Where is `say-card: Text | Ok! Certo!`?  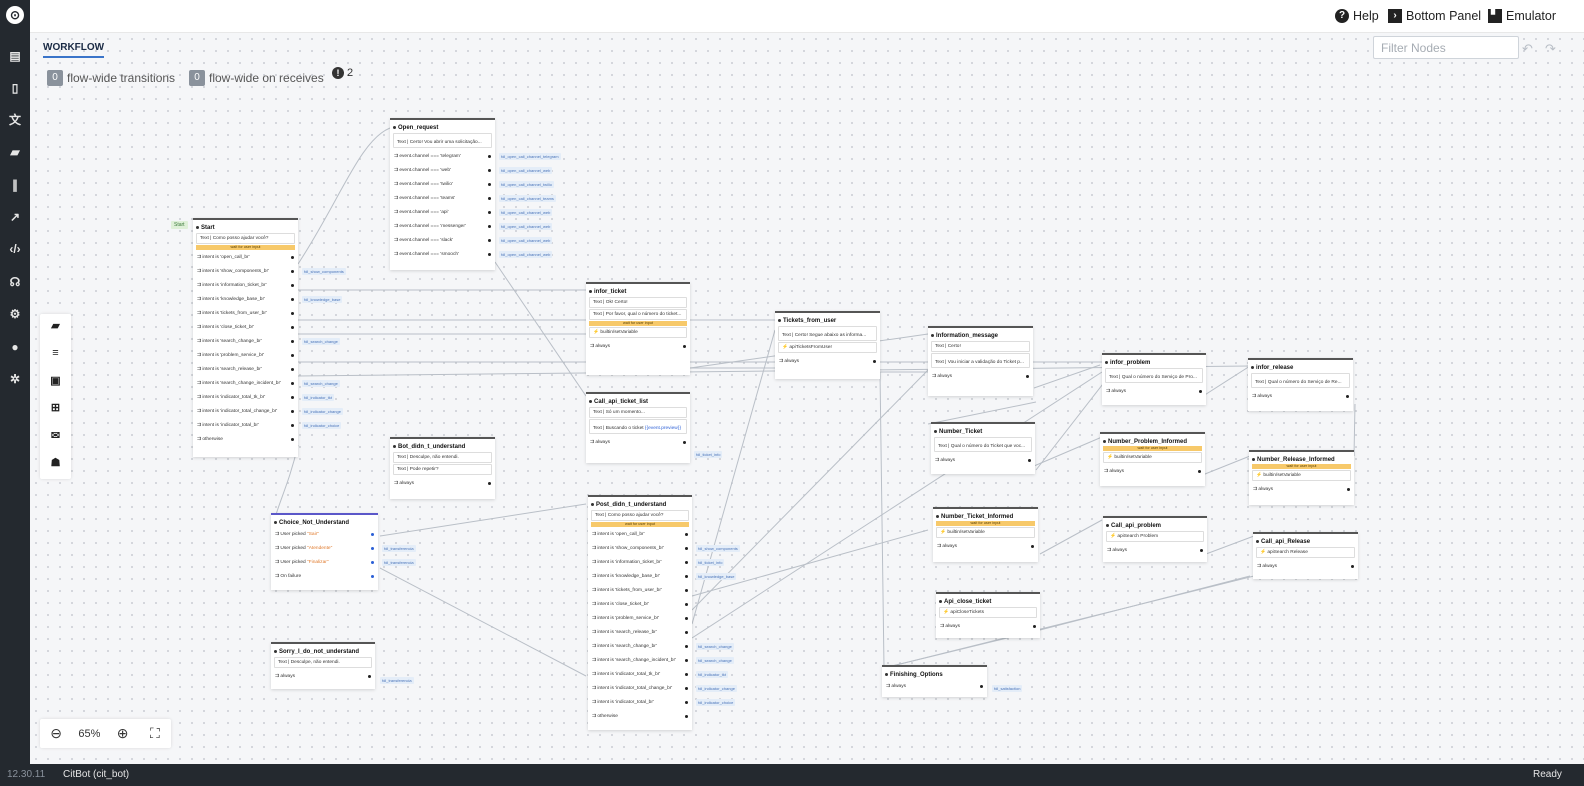 say-card: Text | Ok! Certo! is located at coordinates (638, 302).